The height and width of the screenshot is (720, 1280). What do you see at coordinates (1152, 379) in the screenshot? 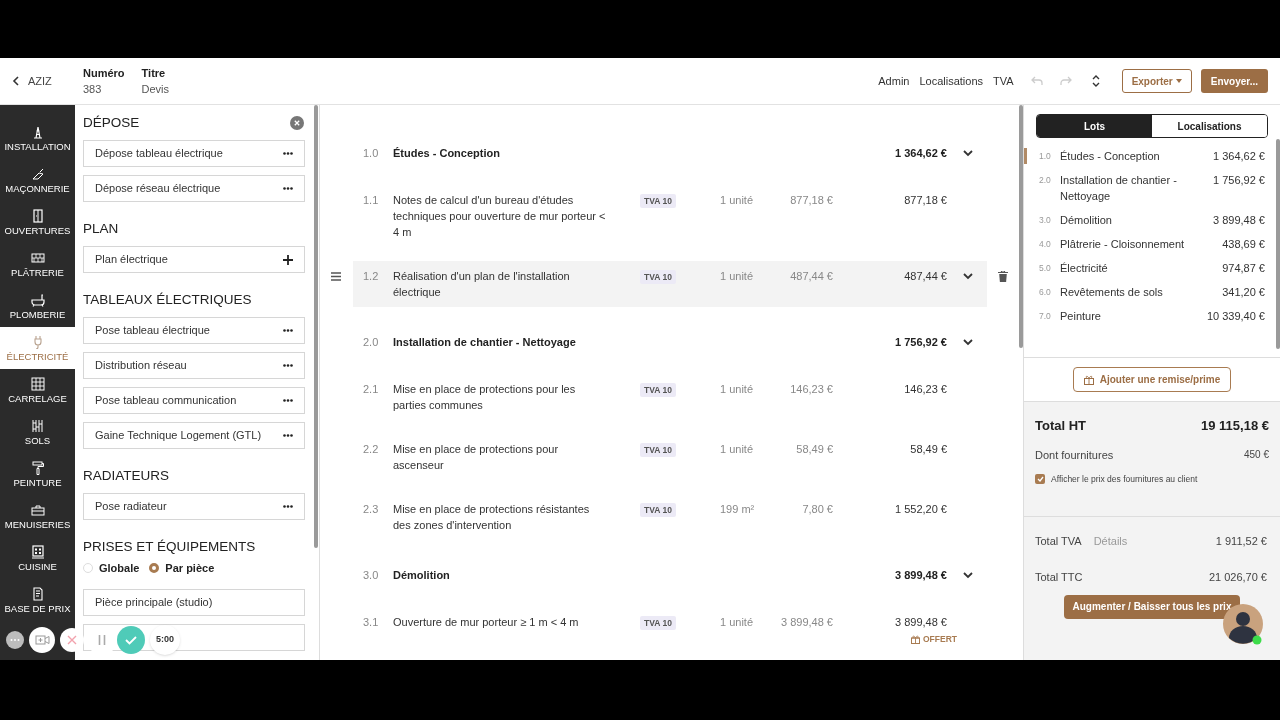
I see `discount-button: Ajouter une remise/prime` at bounding box center [1152, 379].